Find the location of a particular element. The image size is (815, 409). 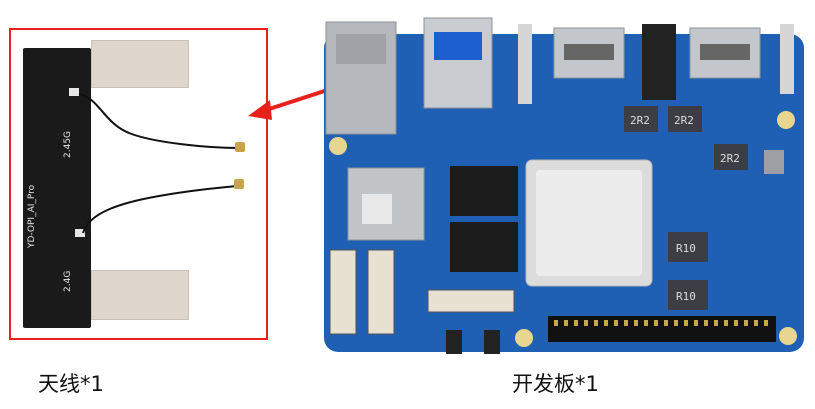

inductor-2-label: 2R2 is located at coordinates (684, 120).